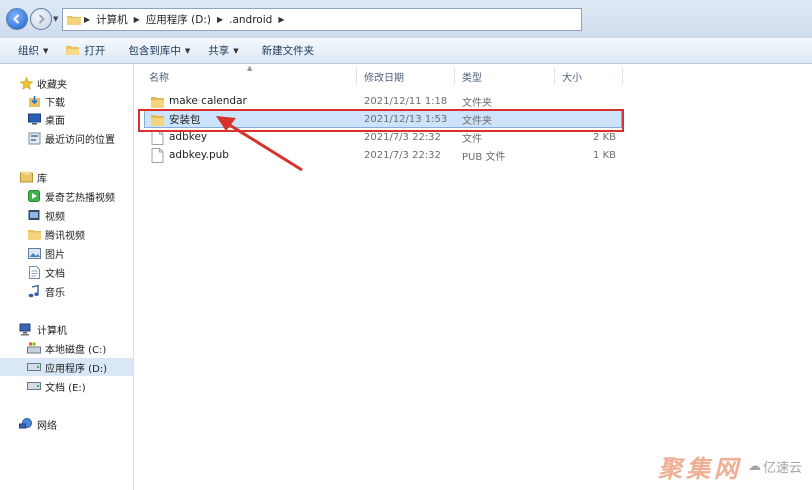  I want to click on table-row: make calendar 2021/12/11 1:18 文件夹, so click(383, 101).